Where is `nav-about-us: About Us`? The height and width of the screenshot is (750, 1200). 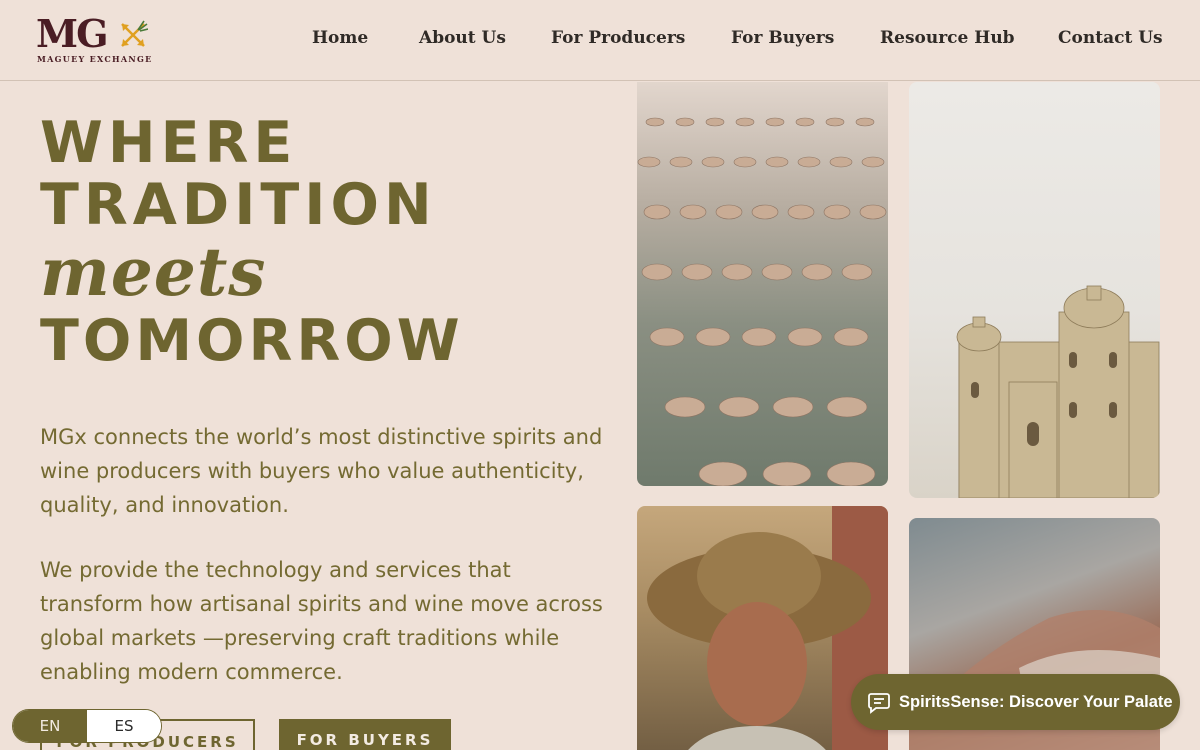
nav-about-us: About Us is located at coordinates (462, 38).